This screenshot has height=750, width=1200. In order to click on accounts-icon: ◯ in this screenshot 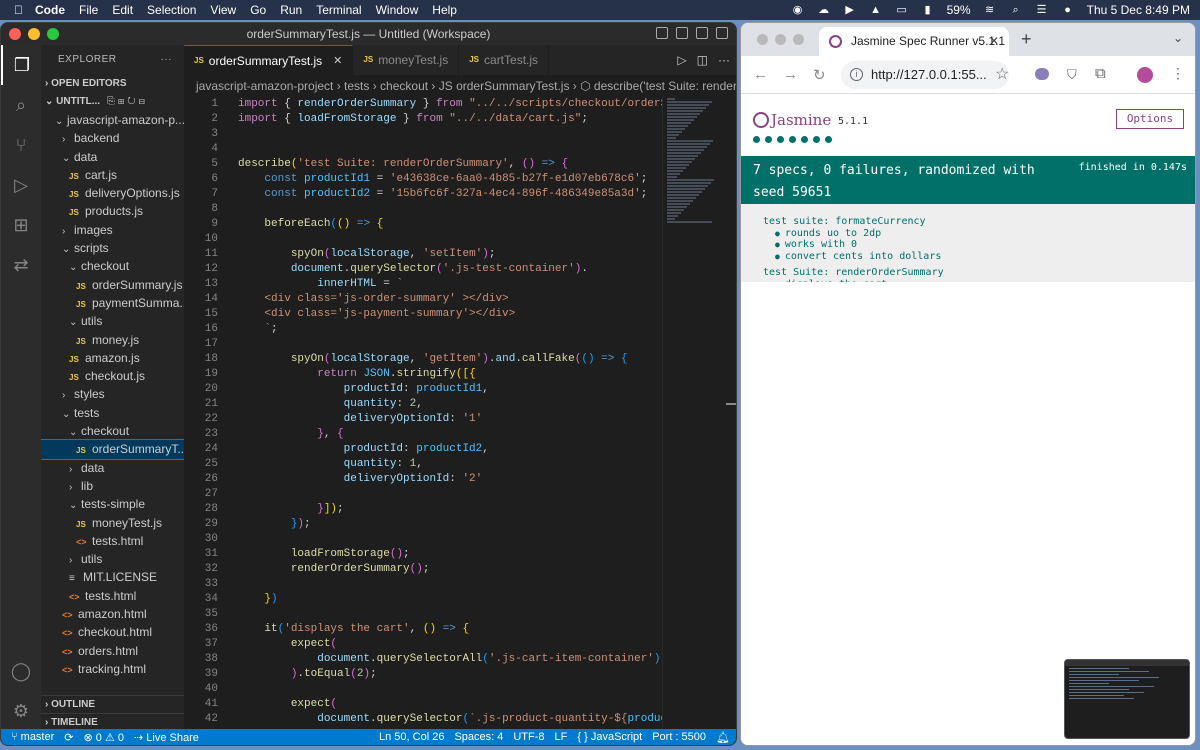, I will do `click(21, 671)`.